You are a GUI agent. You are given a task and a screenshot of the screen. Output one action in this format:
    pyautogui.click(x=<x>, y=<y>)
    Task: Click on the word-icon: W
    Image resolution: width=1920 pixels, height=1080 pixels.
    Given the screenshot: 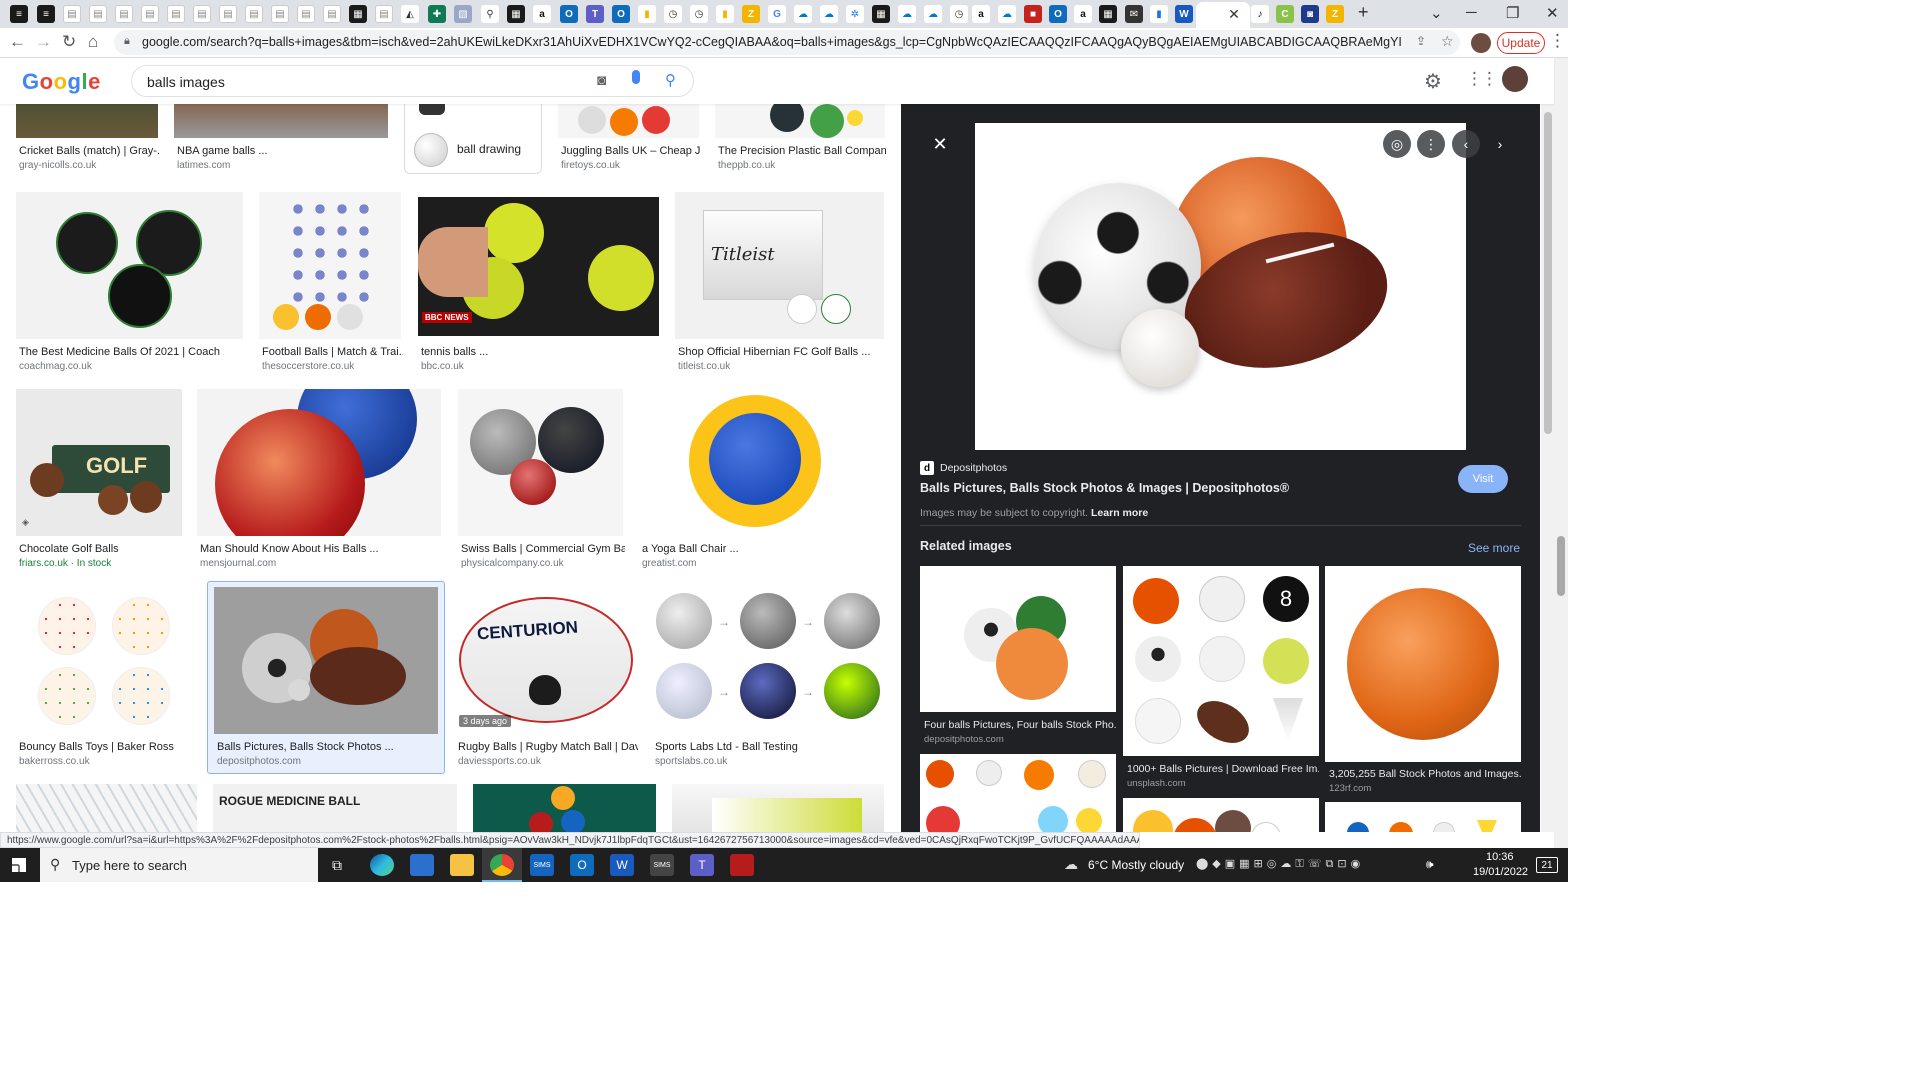 What is the action you would take?
    pyautogui.click(x=622, y=865)
    